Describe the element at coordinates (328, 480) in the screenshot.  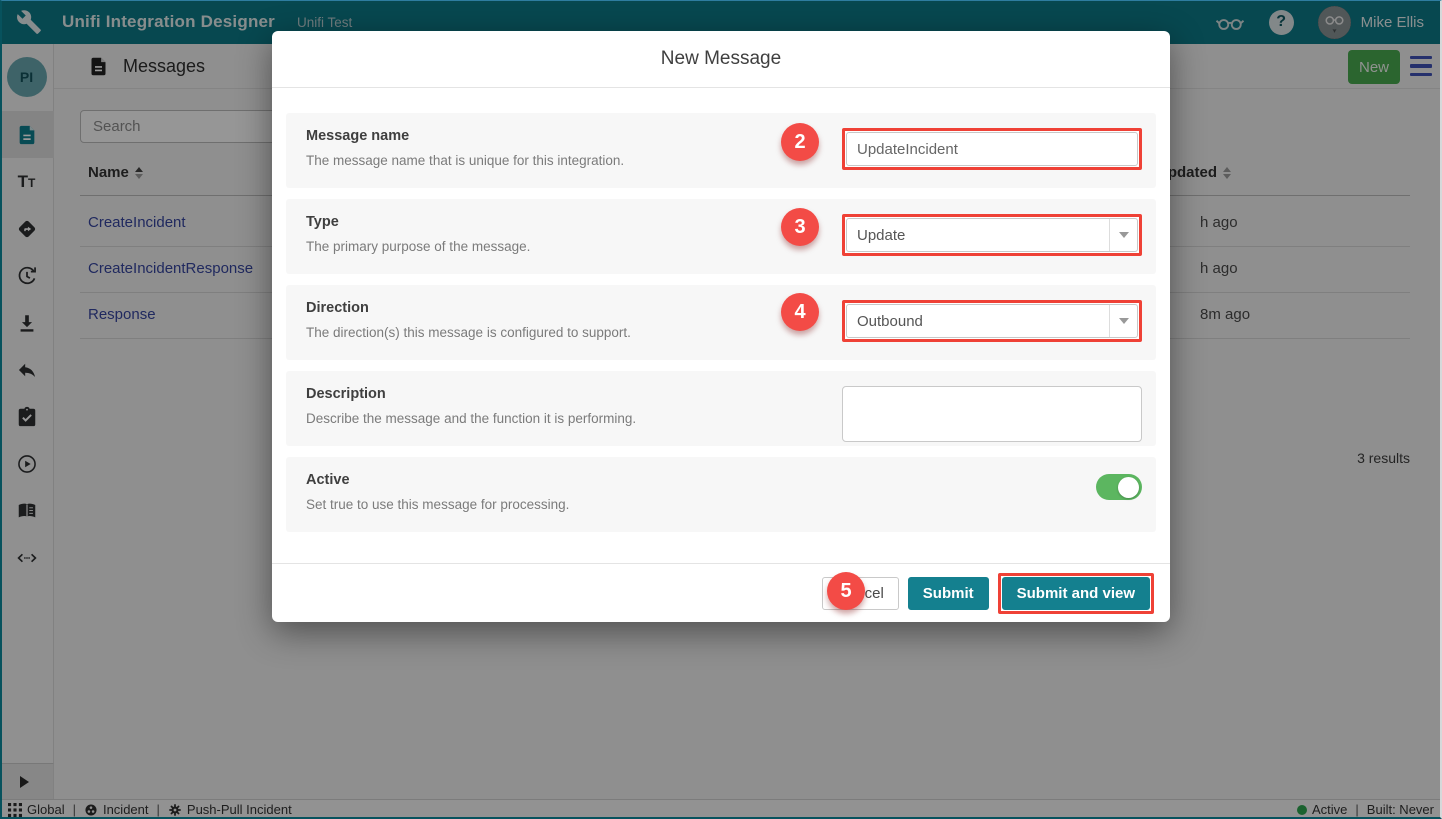
I see `field-label: Active` at that location.